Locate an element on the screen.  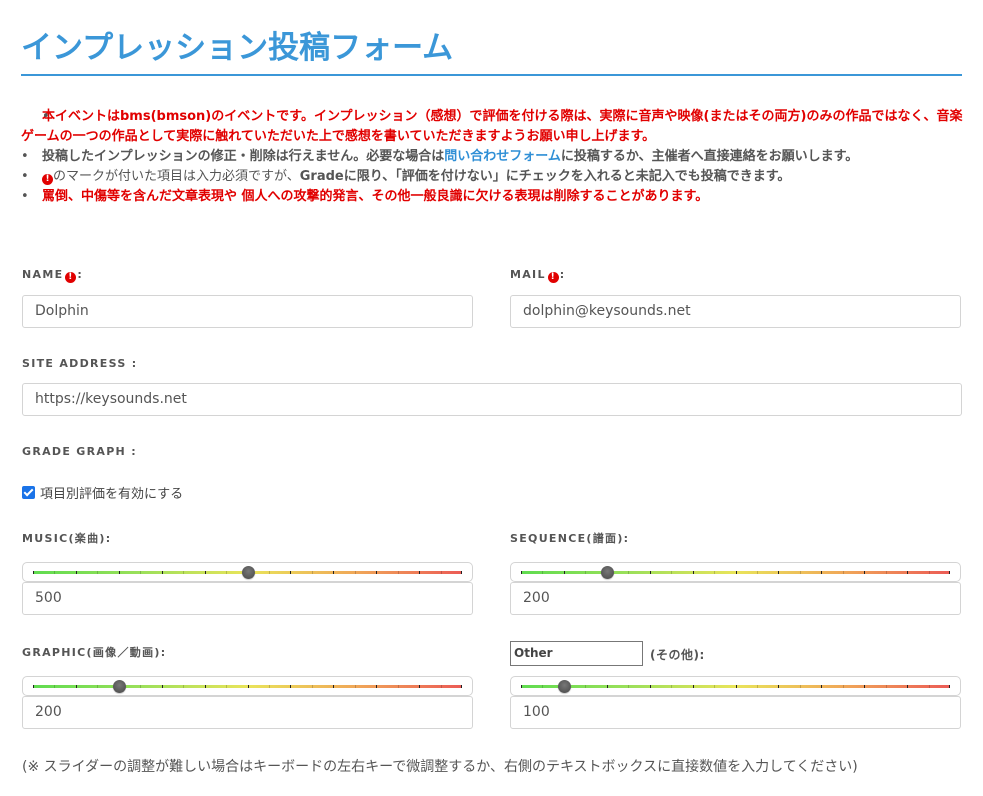
name-input: Dolphin is located at coordinates (247, 311).